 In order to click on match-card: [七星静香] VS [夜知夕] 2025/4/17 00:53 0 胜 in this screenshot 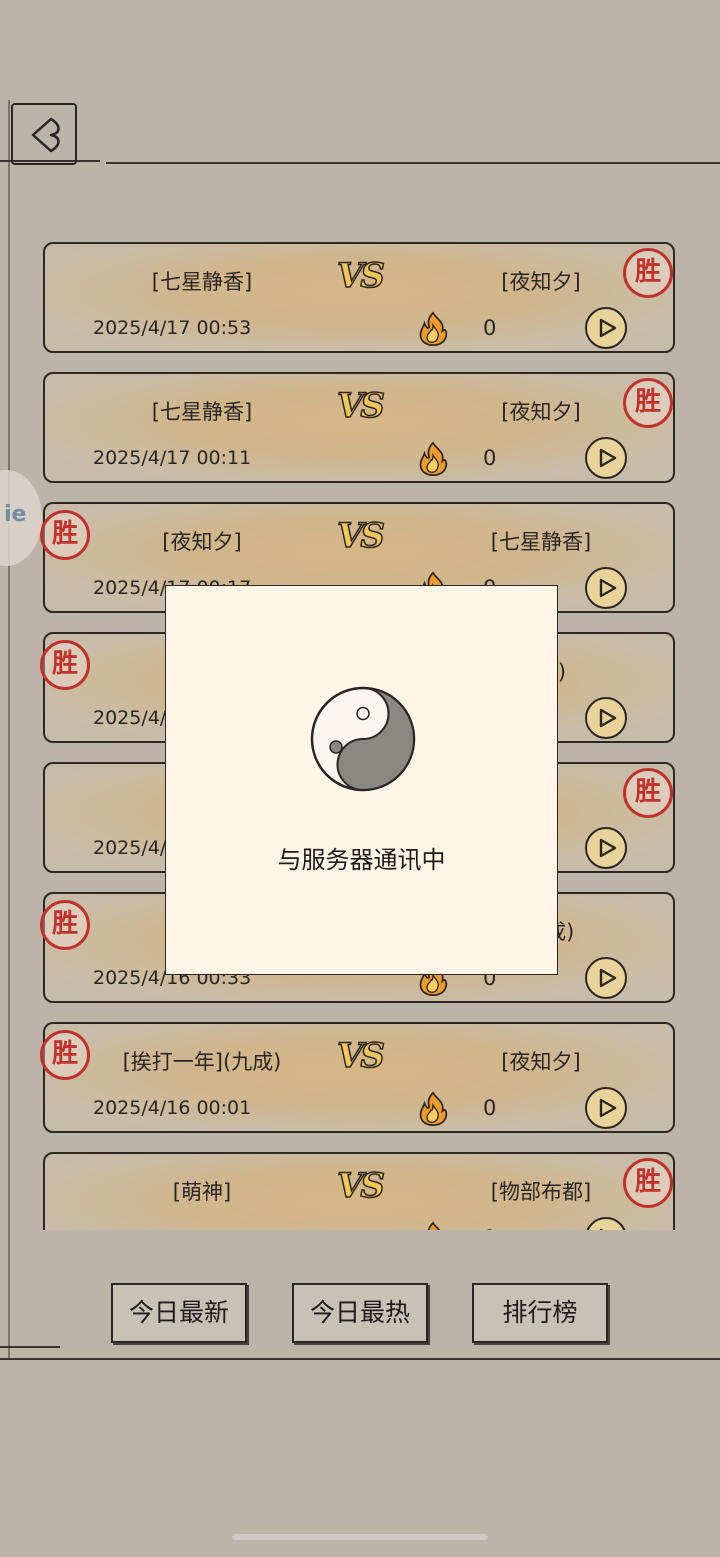, I will do `click(359, 297)`.